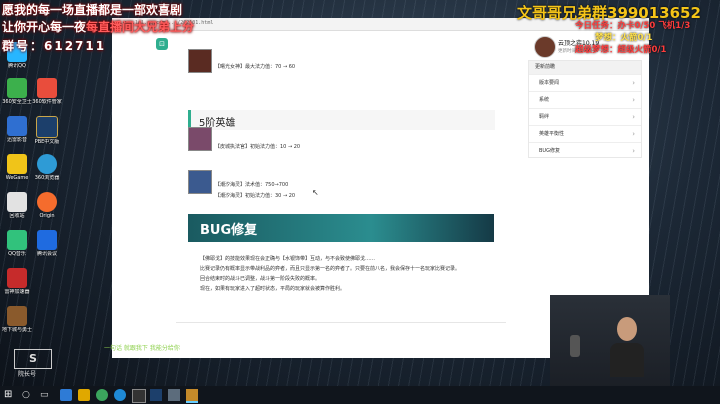  What do you see at coordinates (360, 395) in the screenshot?
I see `taskbar: ⊞ ○ ▭` at bounding box center [360, 395].